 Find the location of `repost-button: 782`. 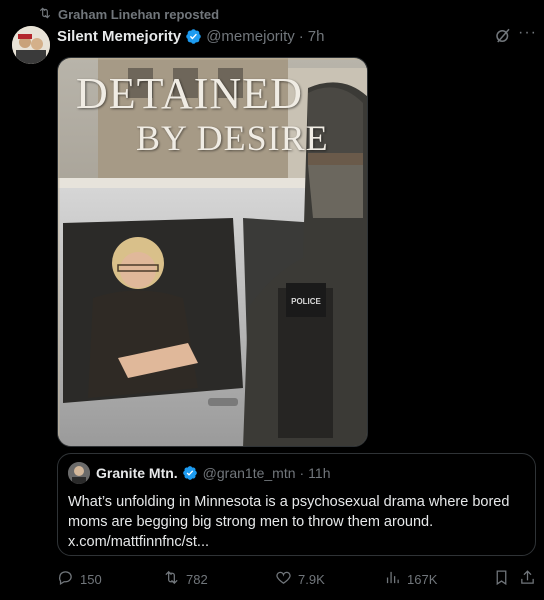

repost-button: 782 is located at coordinates (185, 579).